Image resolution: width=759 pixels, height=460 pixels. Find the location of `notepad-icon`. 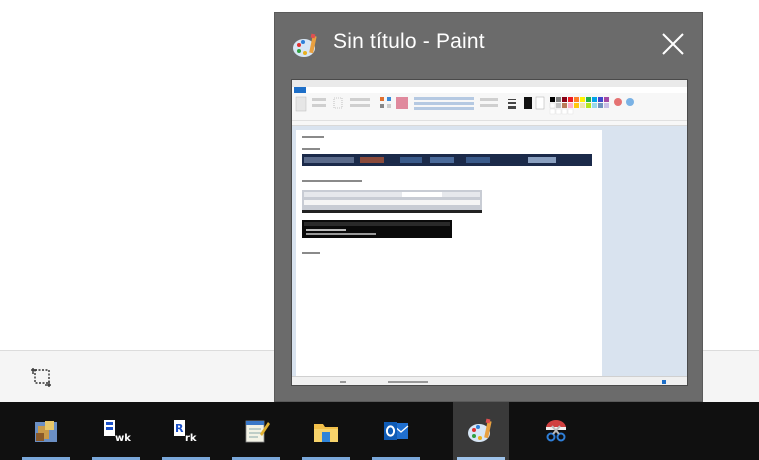

notepad-icon is located at coordinates (257, 431).